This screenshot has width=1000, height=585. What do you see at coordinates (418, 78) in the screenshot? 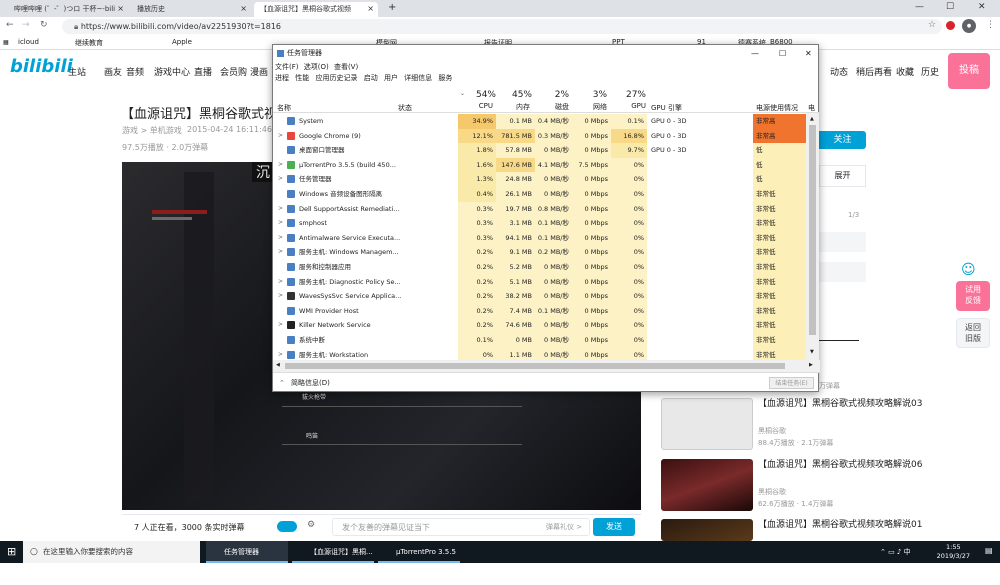
I see `tab-details: 详细信息` at bounding box center [418, 78].